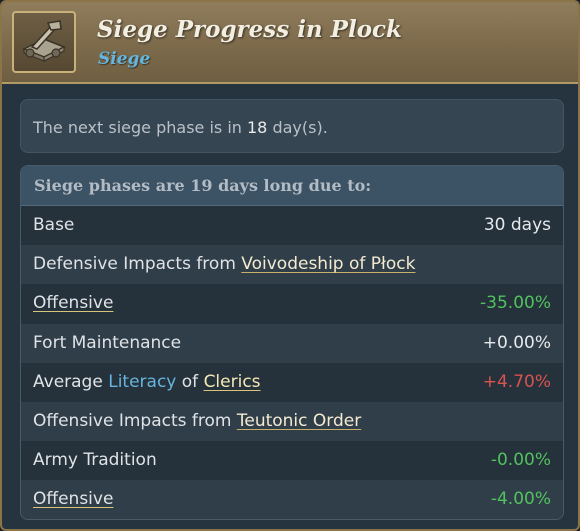 Image resolution: width=580 pixels, height=531 pixels. I want to click on row-prefix: Defensive Impacts from, so click(137, 264).